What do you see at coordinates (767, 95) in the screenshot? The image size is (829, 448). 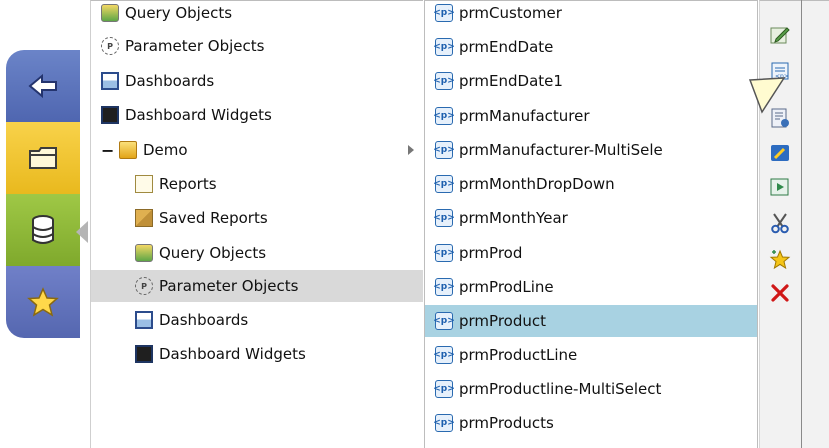 I see `cursor-pointer-icon` at bounding box center [767, 95].